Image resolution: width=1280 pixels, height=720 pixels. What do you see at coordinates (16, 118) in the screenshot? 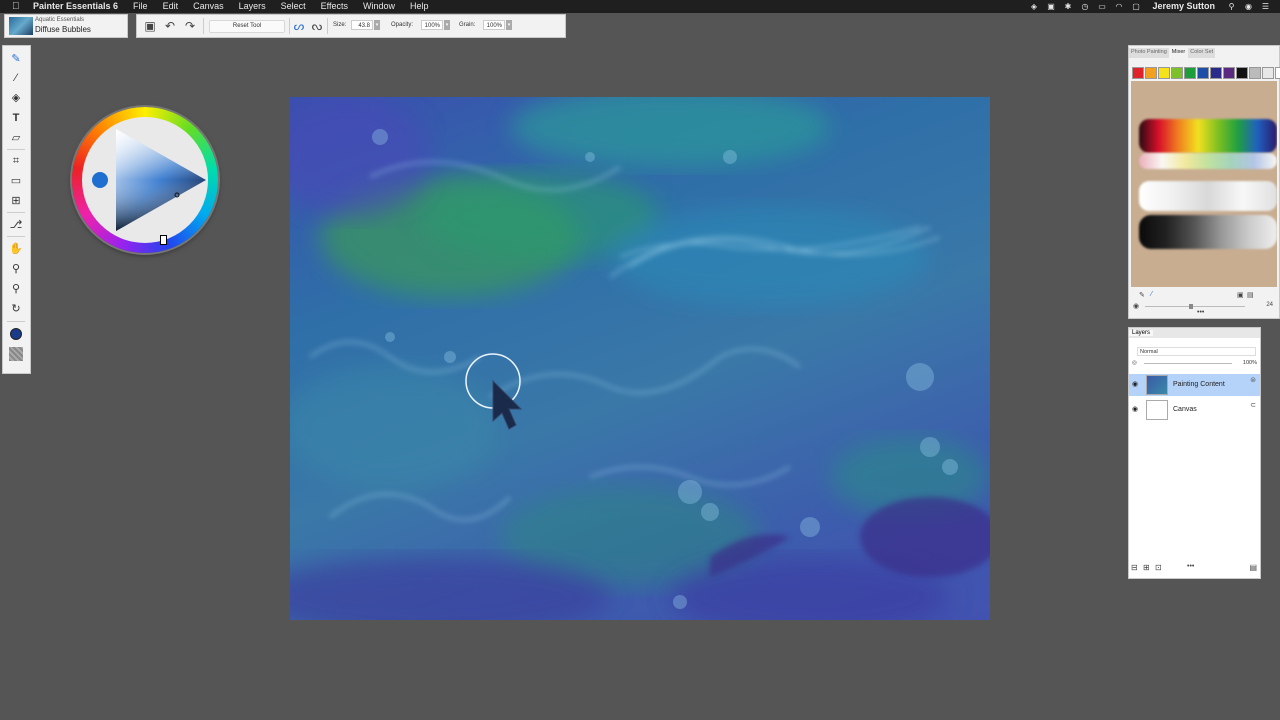
I see `text-tool-icon: T` at bounding box center [16, 118].